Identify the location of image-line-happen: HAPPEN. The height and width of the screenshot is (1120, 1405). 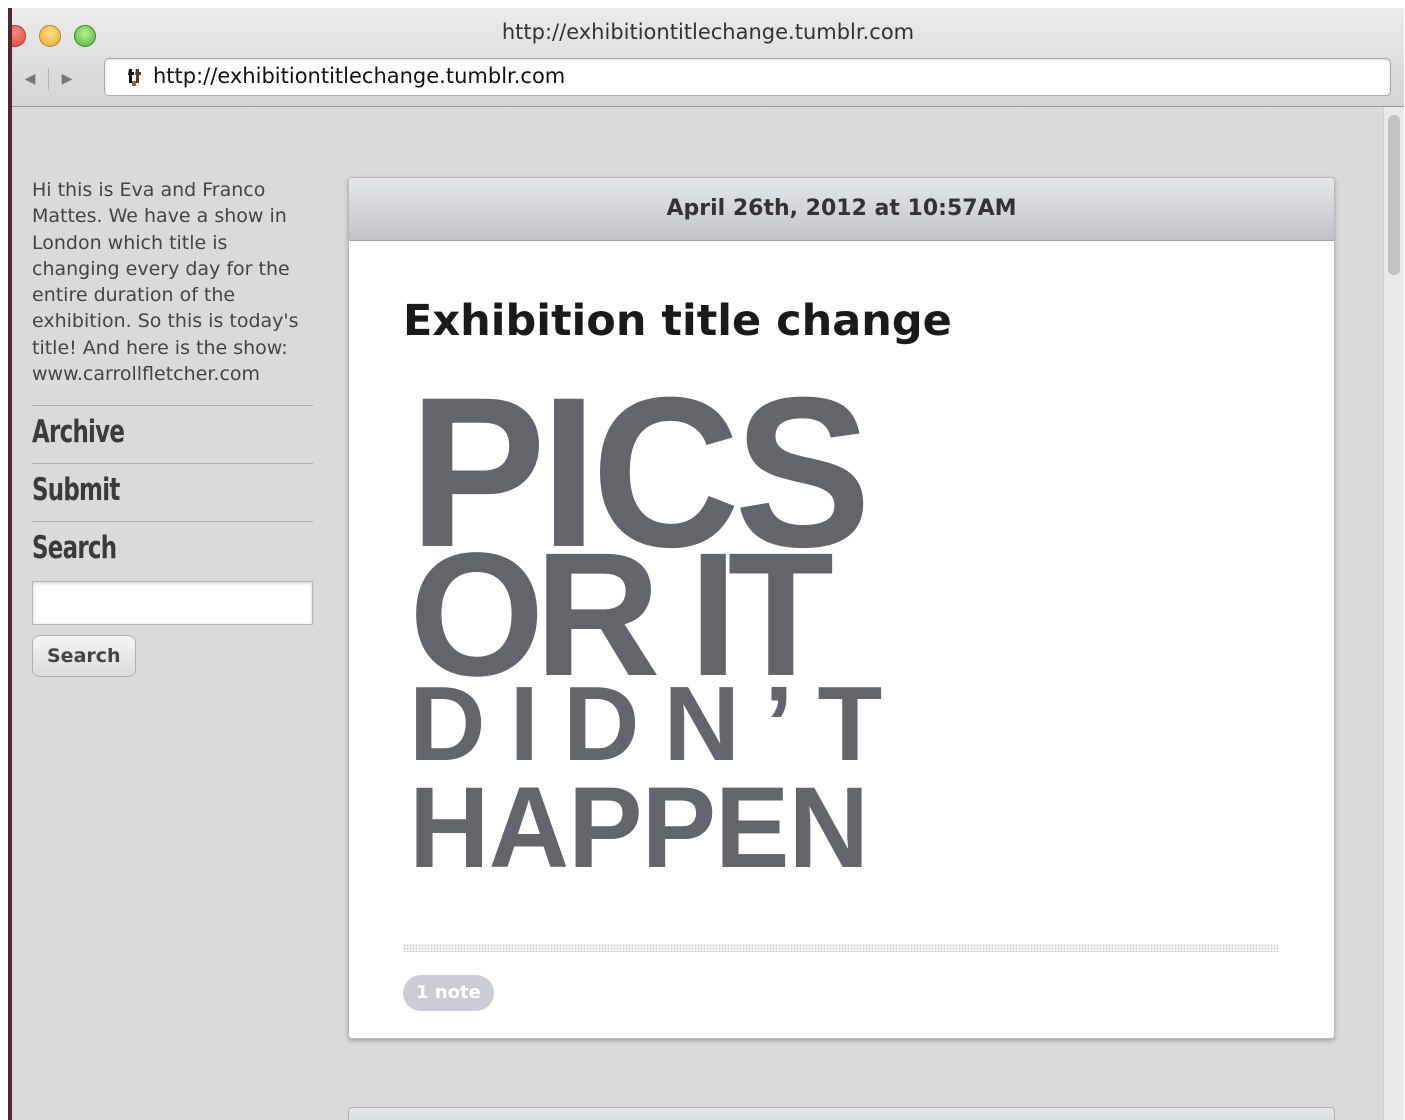
(639, 828).